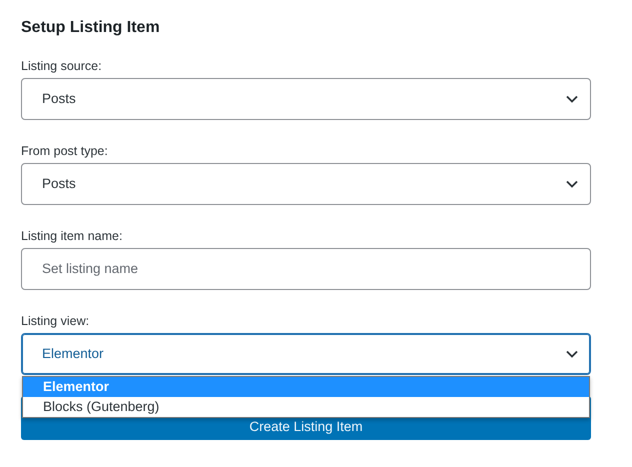  Describe the element at coordinates (306, 269) in the screenshot. I see `text-field: Set listing name` at that location.